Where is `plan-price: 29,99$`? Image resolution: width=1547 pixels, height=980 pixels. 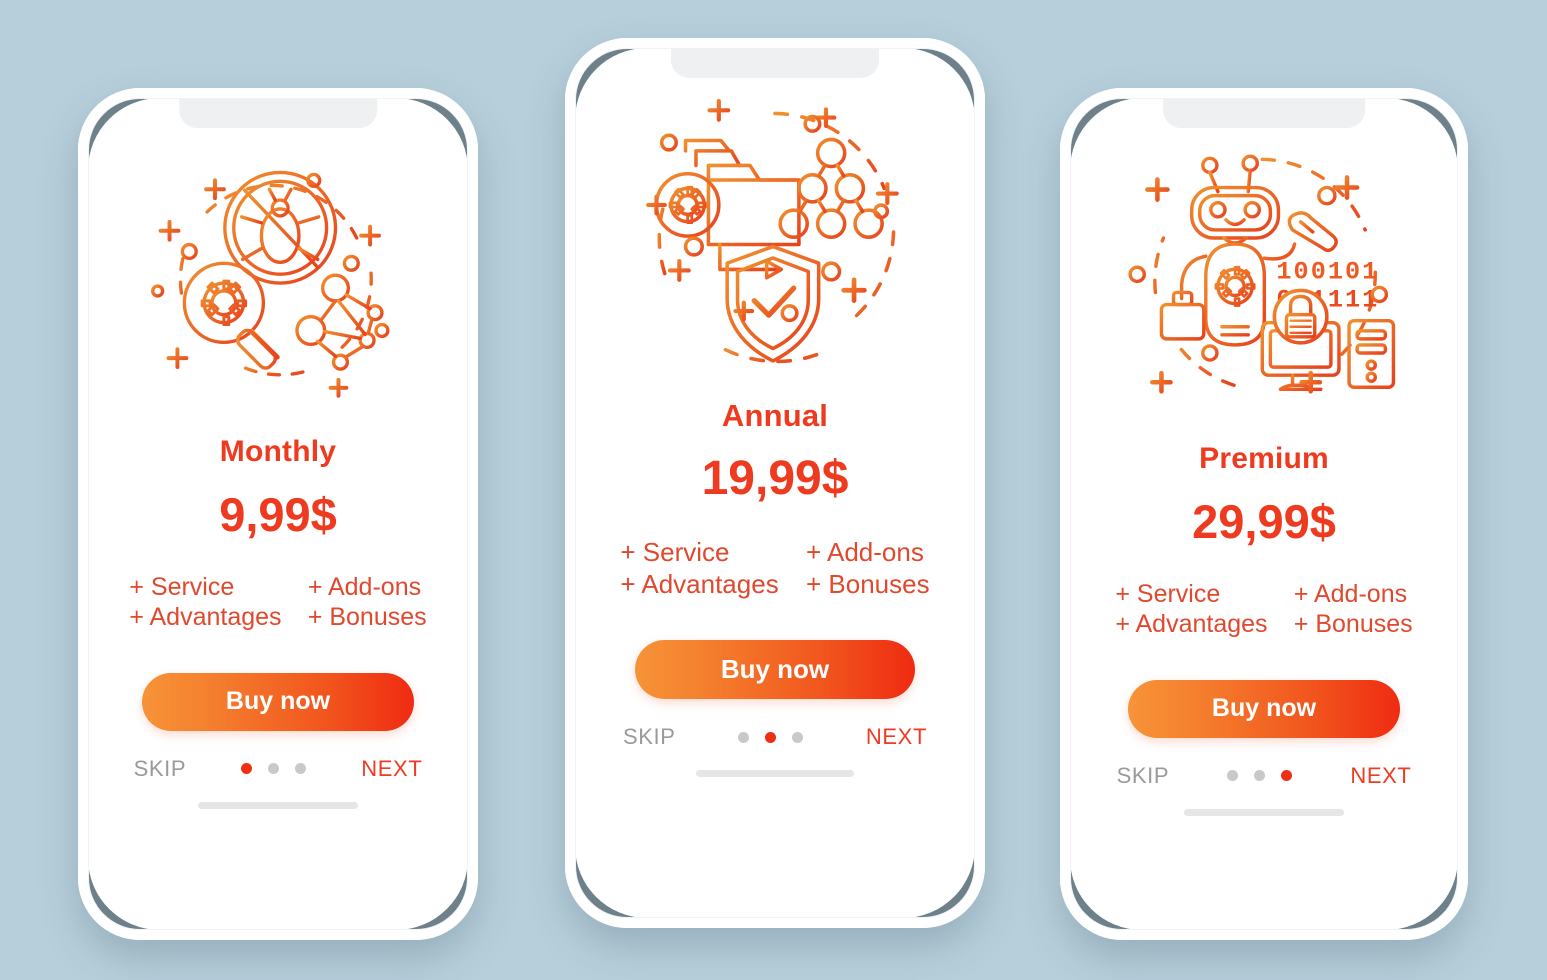
plan-price: 29,99$ is located at coordinates (1264, 521).